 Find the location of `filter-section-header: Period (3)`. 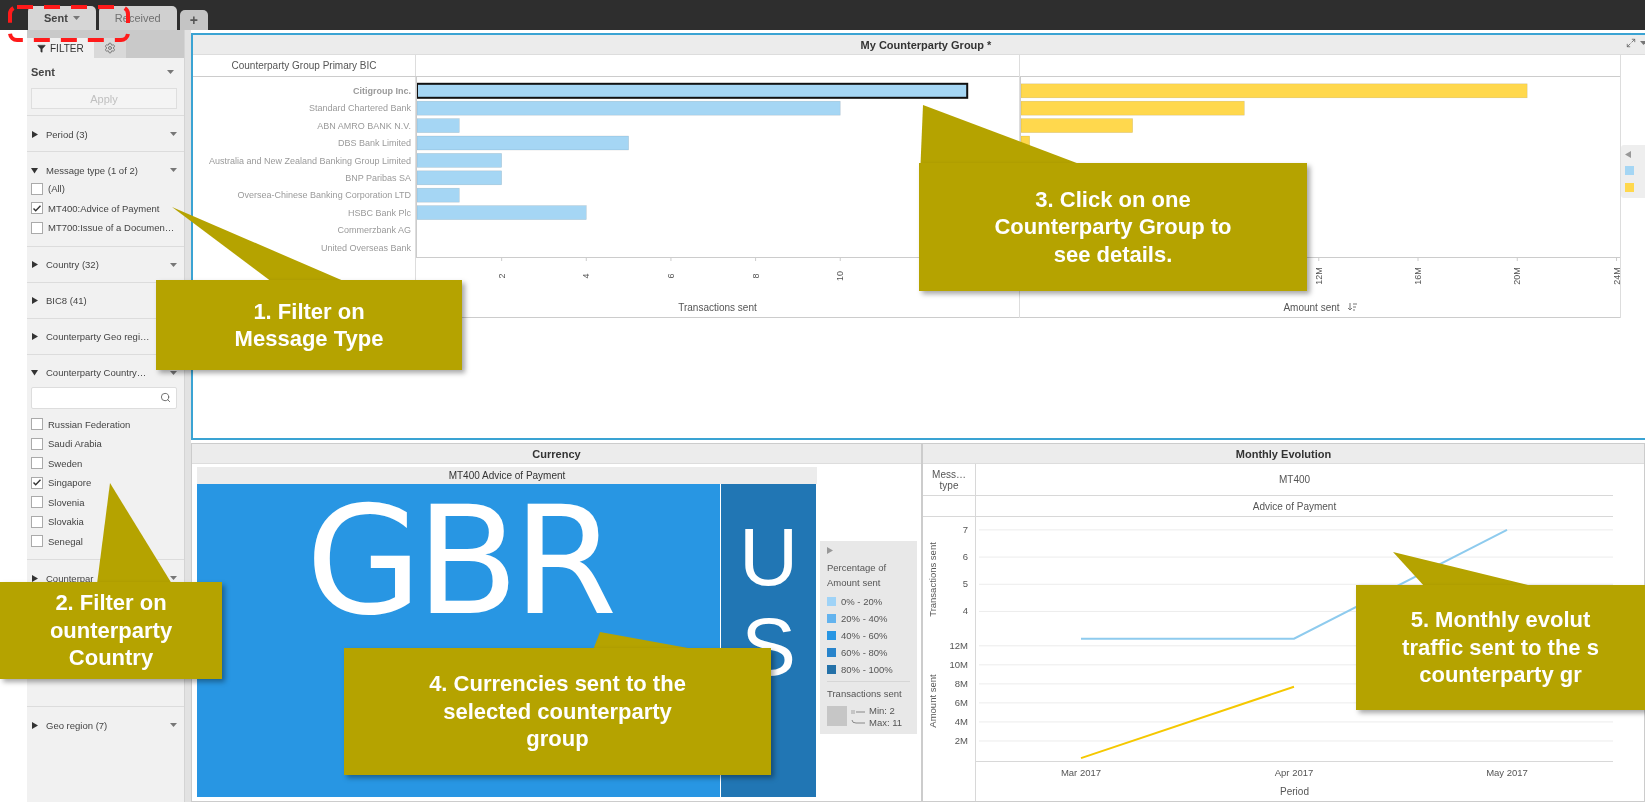

filter-section-header: Period (3) is located at coordinates (59, 134).